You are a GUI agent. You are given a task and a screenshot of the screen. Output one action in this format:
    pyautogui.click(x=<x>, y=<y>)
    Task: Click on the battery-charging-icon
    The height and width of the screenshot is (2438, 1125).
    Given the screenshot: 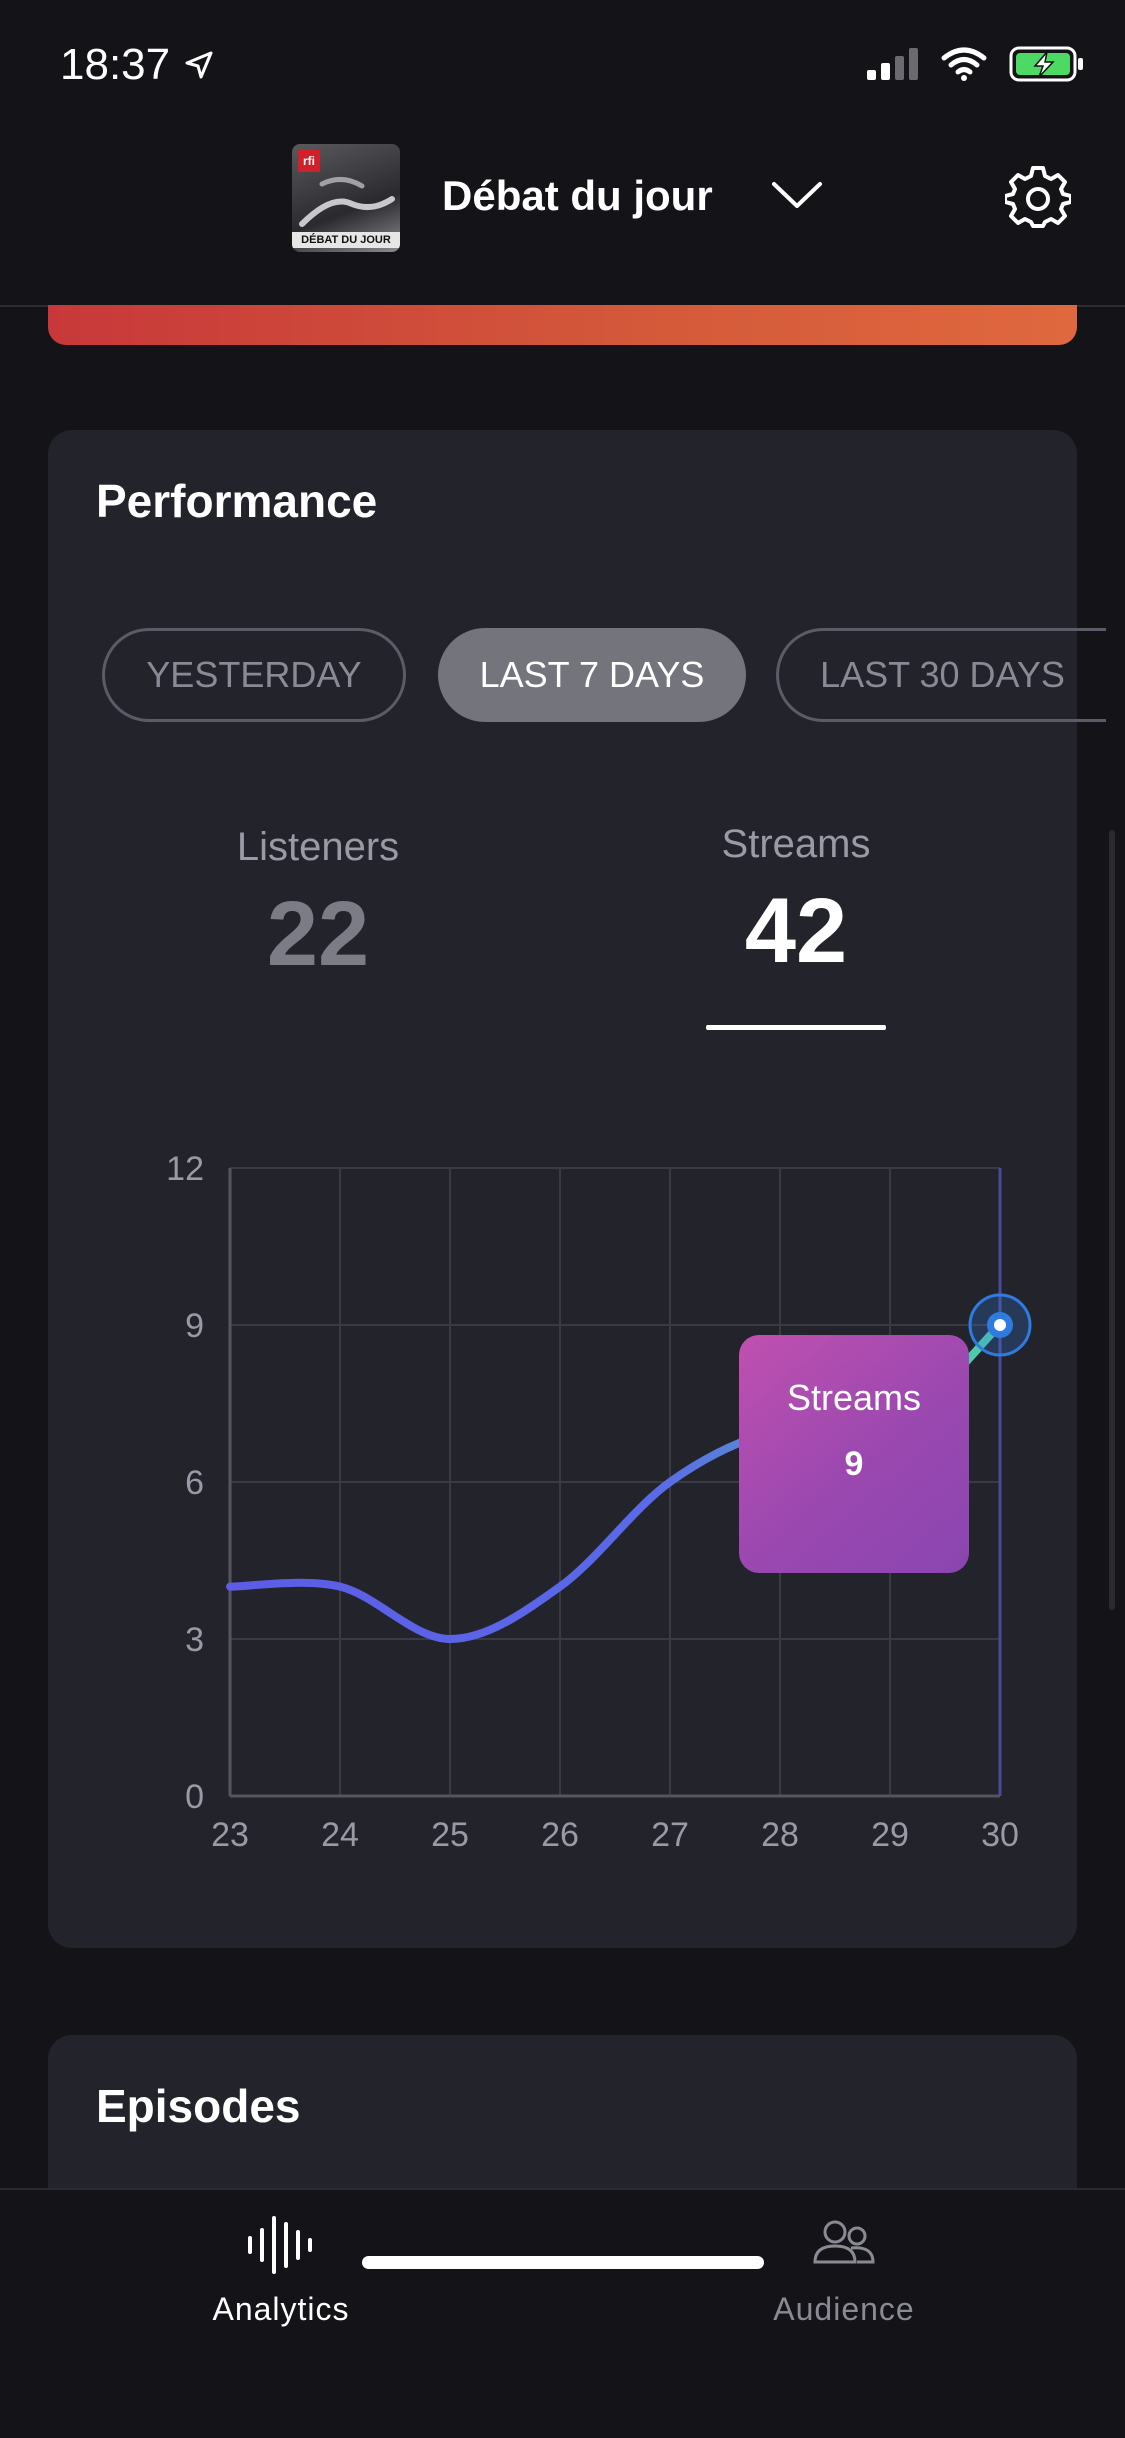 What is the action you would take?
    pyautogui.click(x=1046, y=64)
    